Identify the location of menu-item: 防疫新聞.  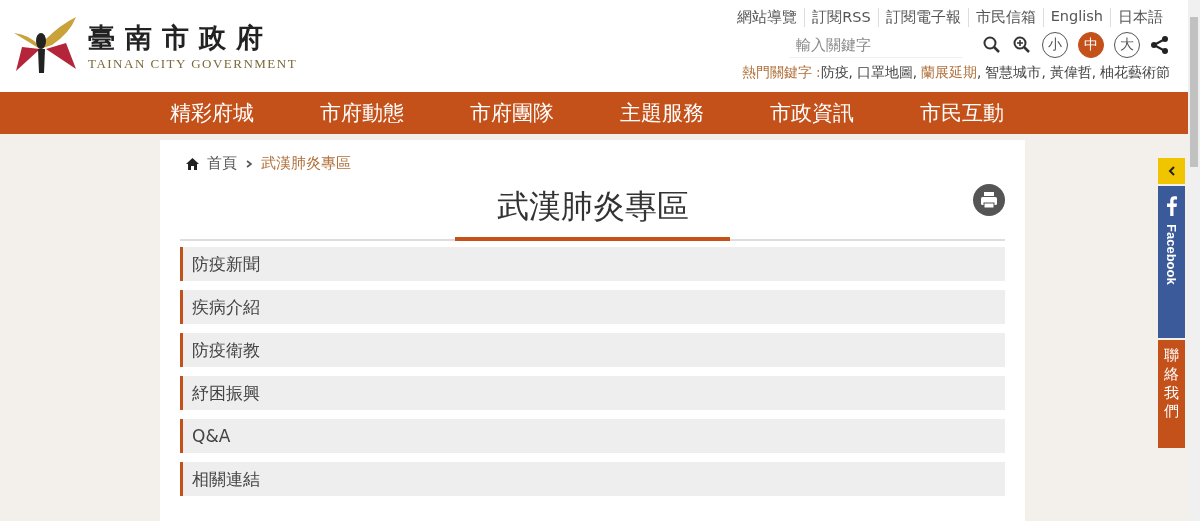
(592, 264).